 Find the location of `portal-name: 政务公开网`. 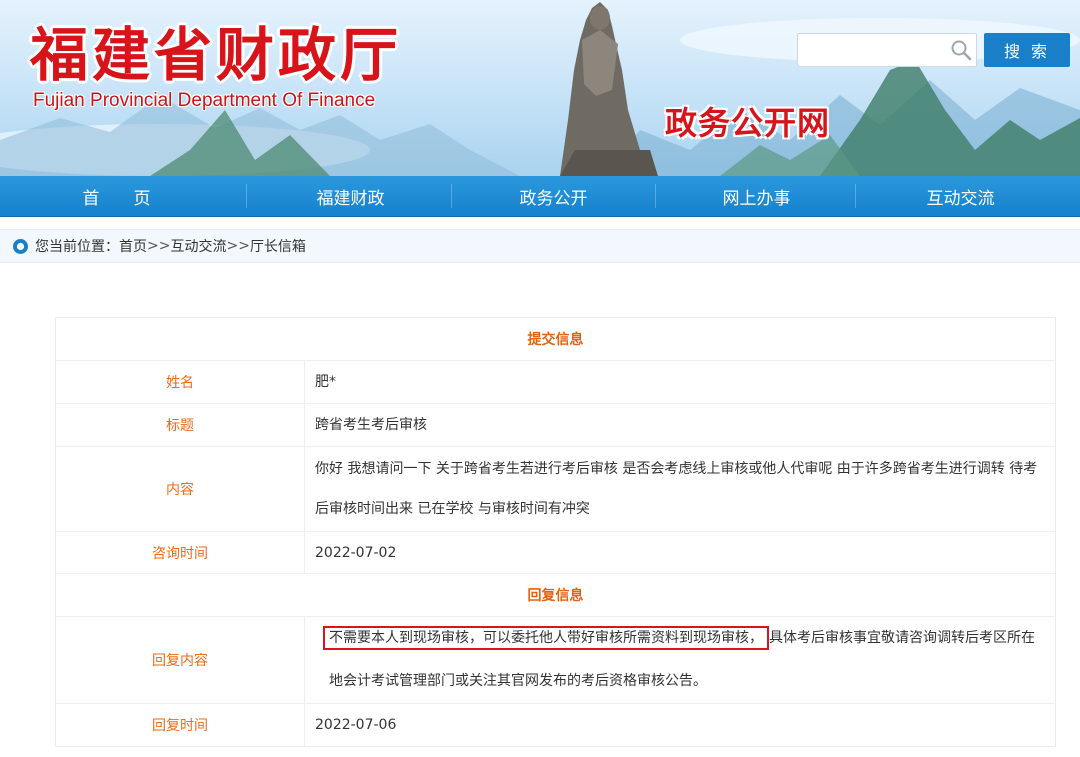

portal-name: 政务公开网 is located at coordinates (748, 123).